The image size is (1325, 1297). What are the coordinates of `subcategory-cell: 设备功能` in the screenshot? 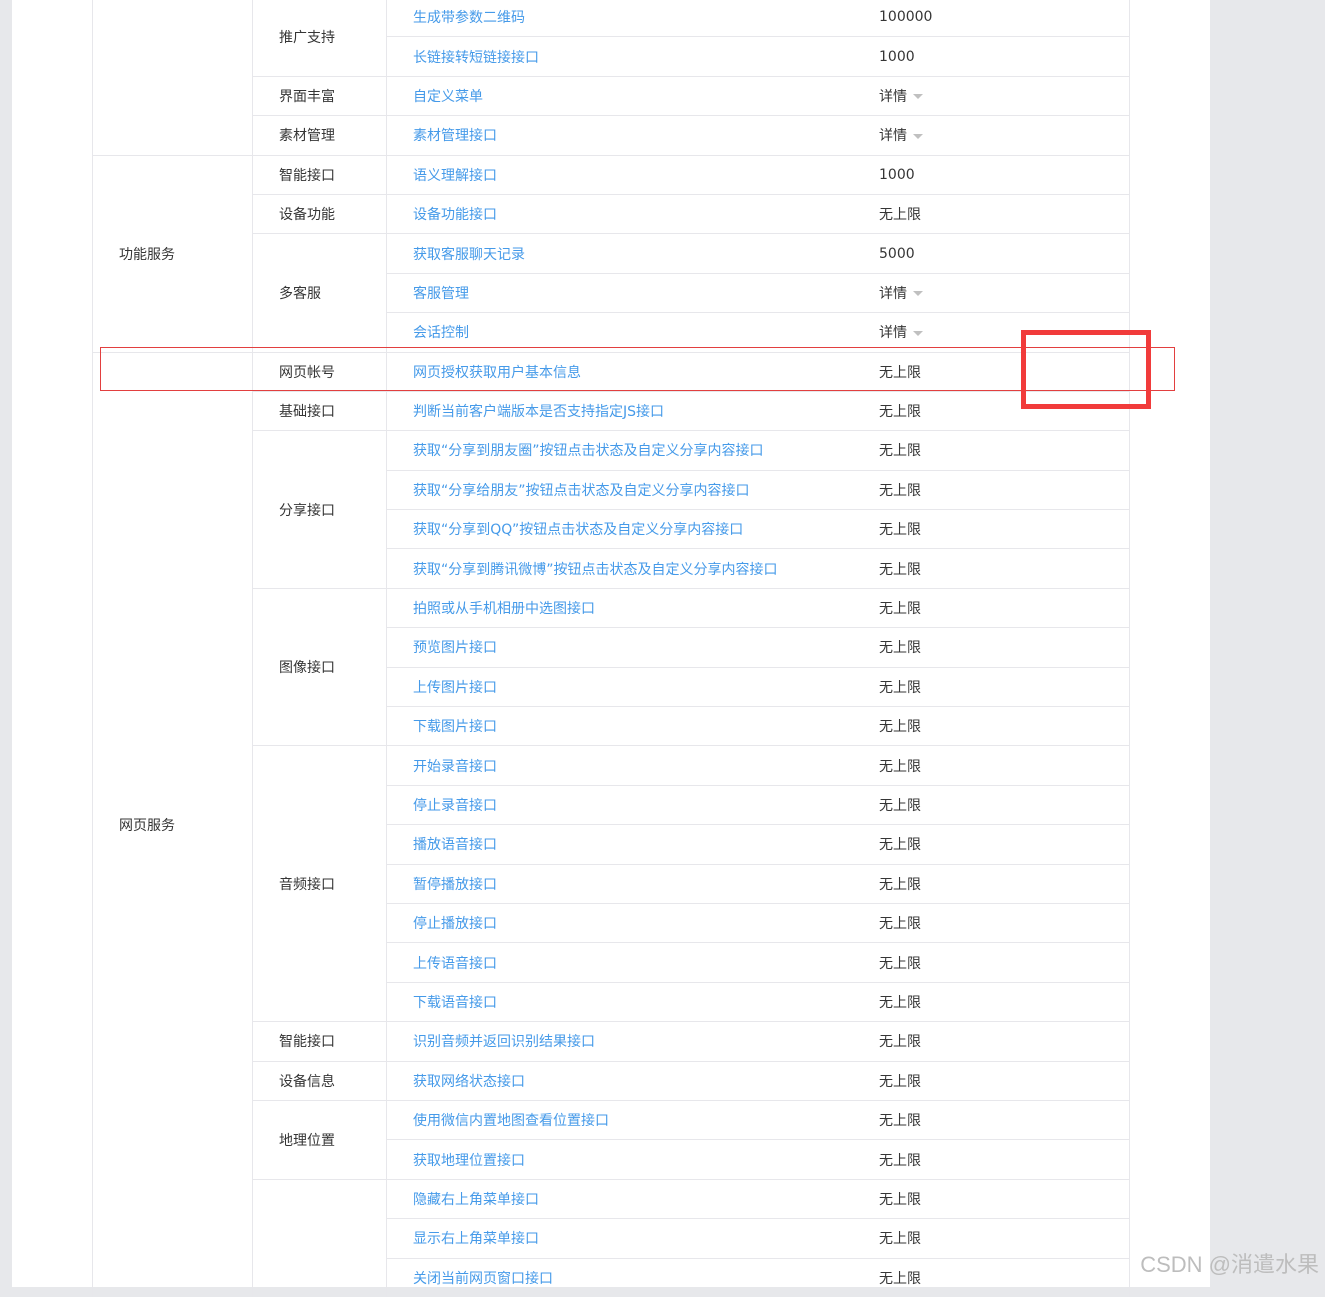 It's located at (319, 213).